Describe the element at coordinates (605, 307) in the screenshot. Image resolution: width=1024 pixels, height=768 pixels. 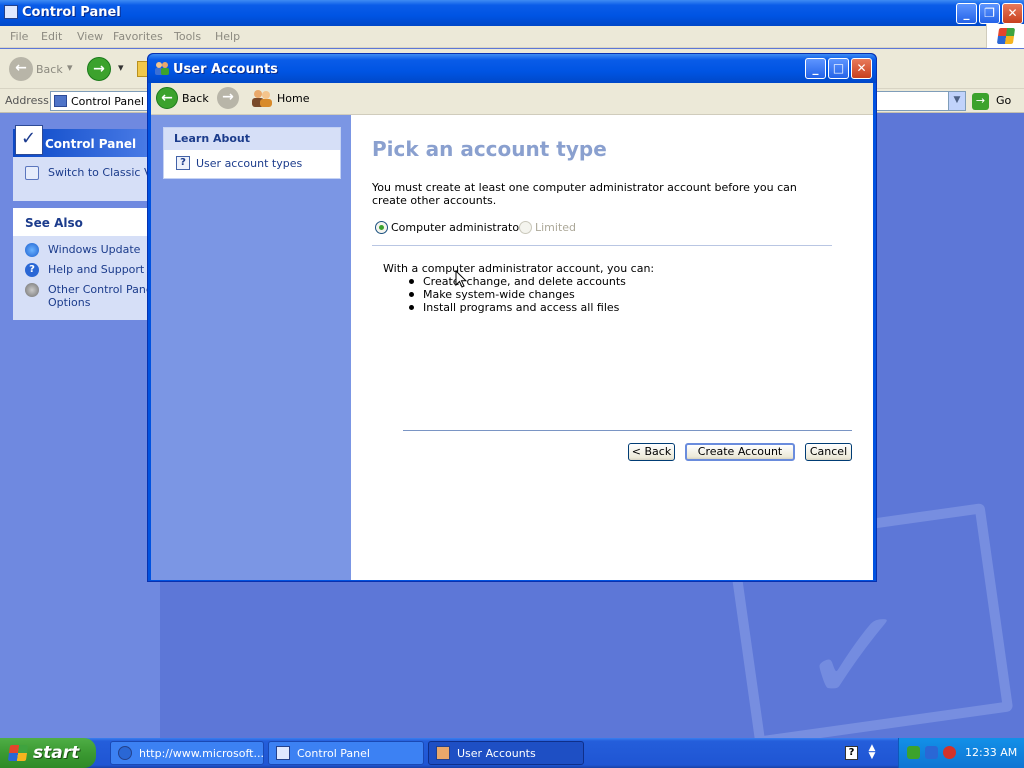
I see `list-item: Install programs and access all files` at that location.